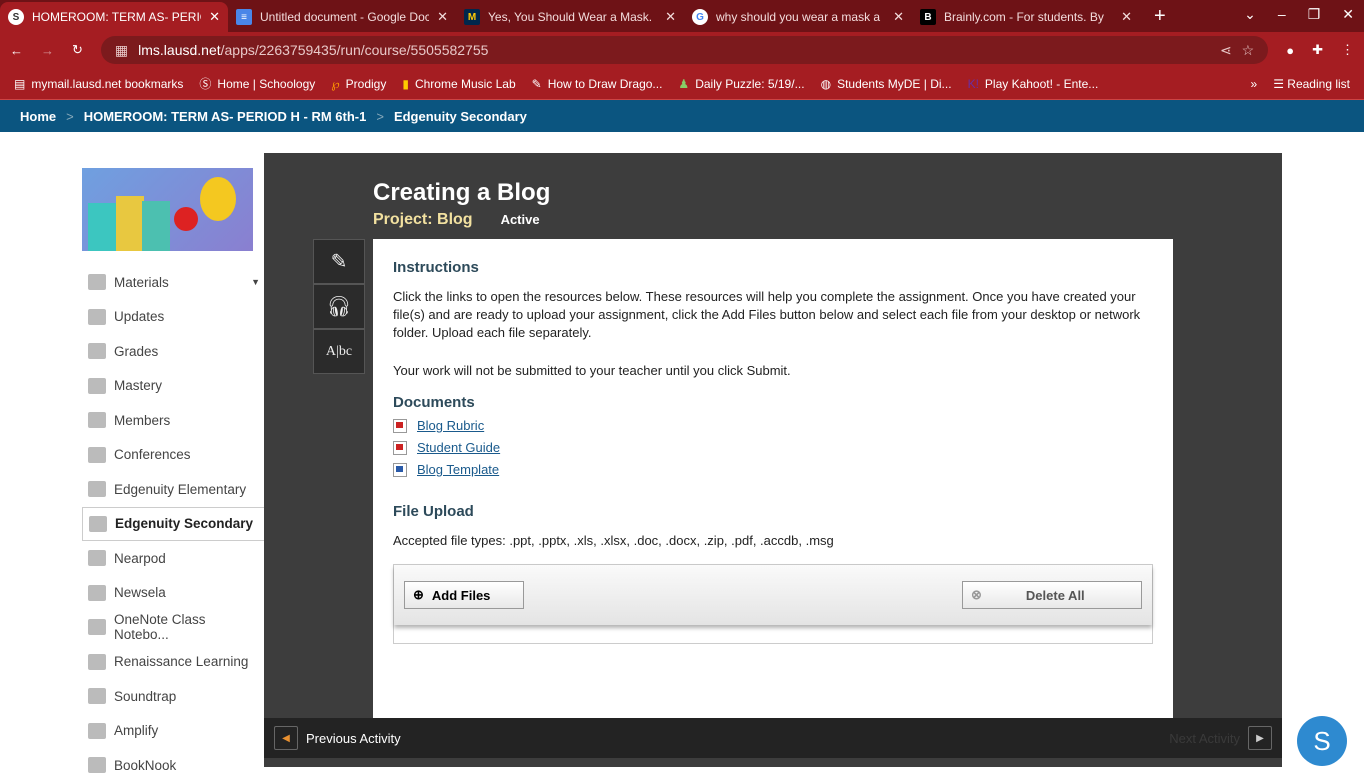  What do you see at coordinates (173, 455) in the screenshot?
I see `sidebar-item: Conferences` at bounding box center [173, 455].